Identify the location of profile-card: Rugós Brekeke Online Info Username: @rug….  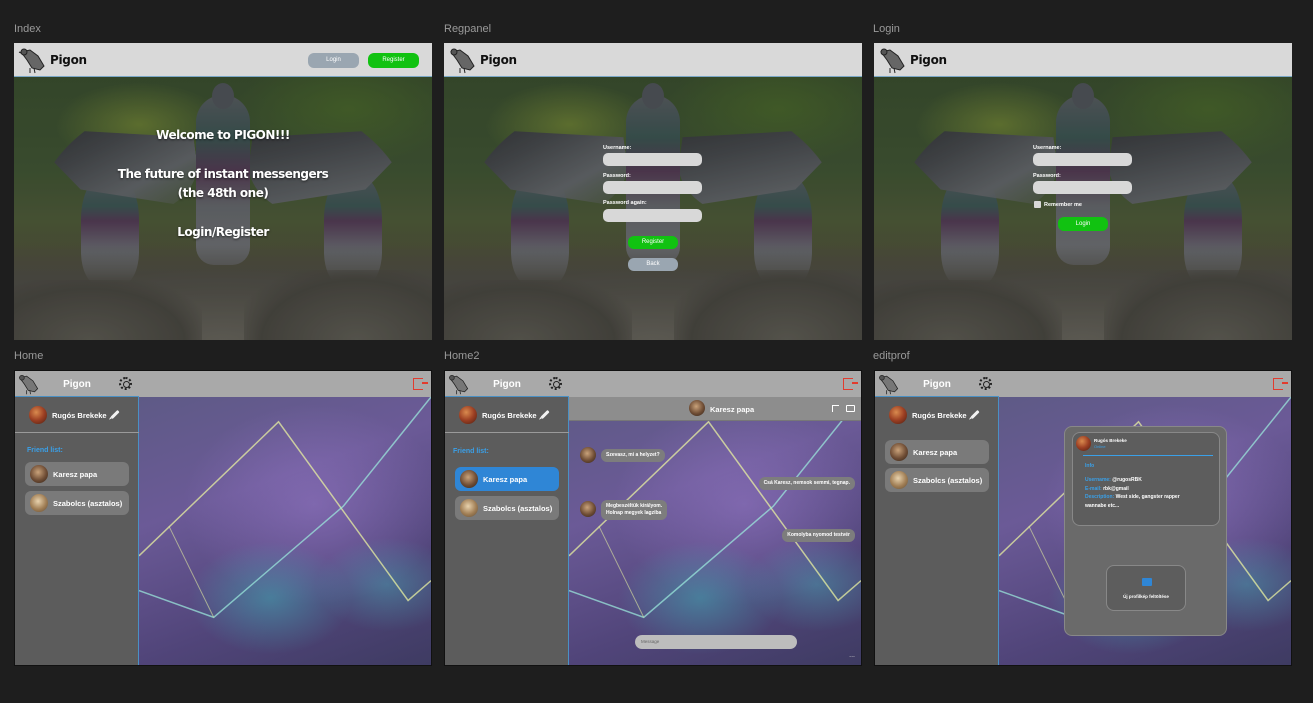
(1146, 479).